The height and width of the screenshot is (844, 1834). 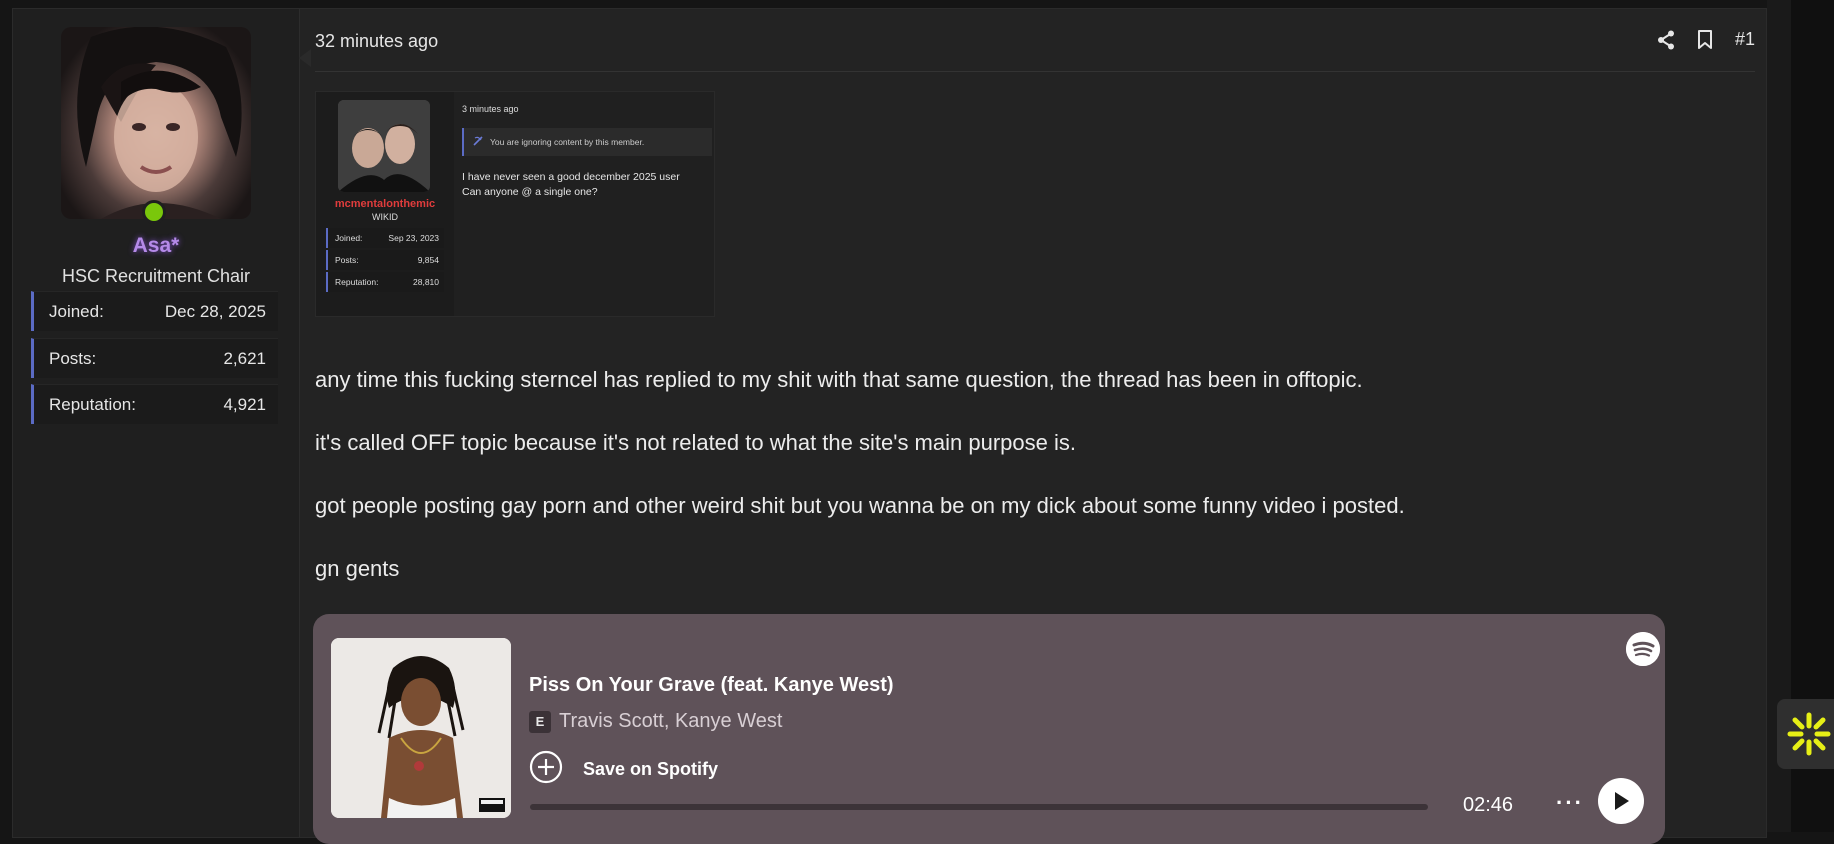 I want to click on shot-ignore-notice: You are ignoring content by this member., so click(x=587, y=142).